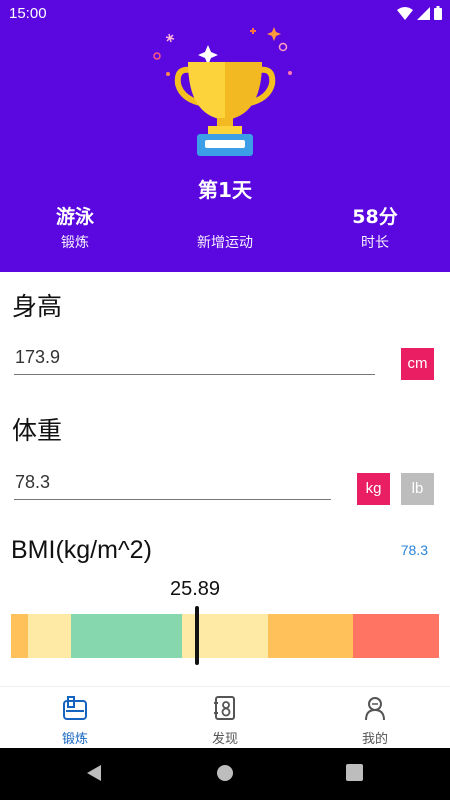 The image size is (450, 800). What do you see at coordinates (195, 589) in the screenshot?
I see `bmi-value: 25.89` at bounding box center [195, 589].